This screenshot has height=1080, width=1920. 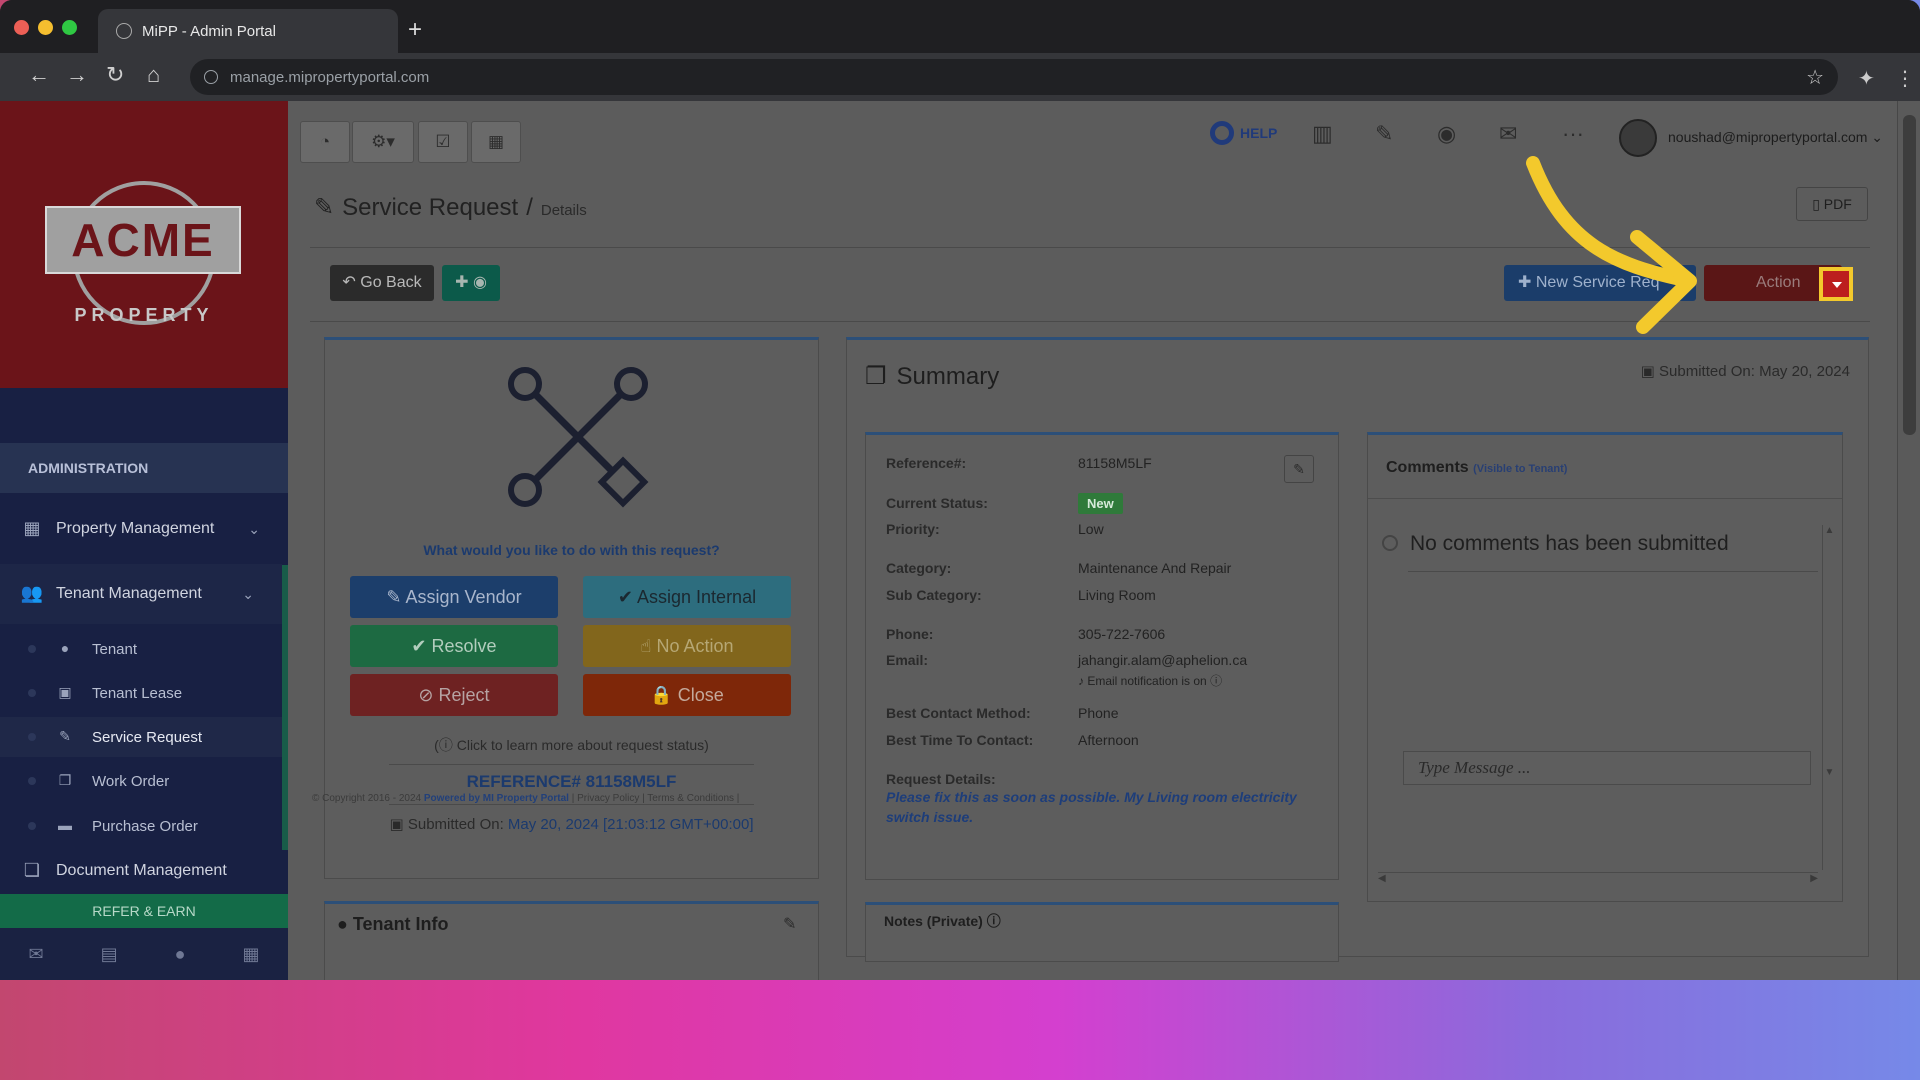 What do you see at coordinates (630, 824) in the screenshot?
I see `submitted-value: May 20, 2024 [21:03:12 GMT+00:00]` at bounding box center [630, 824].